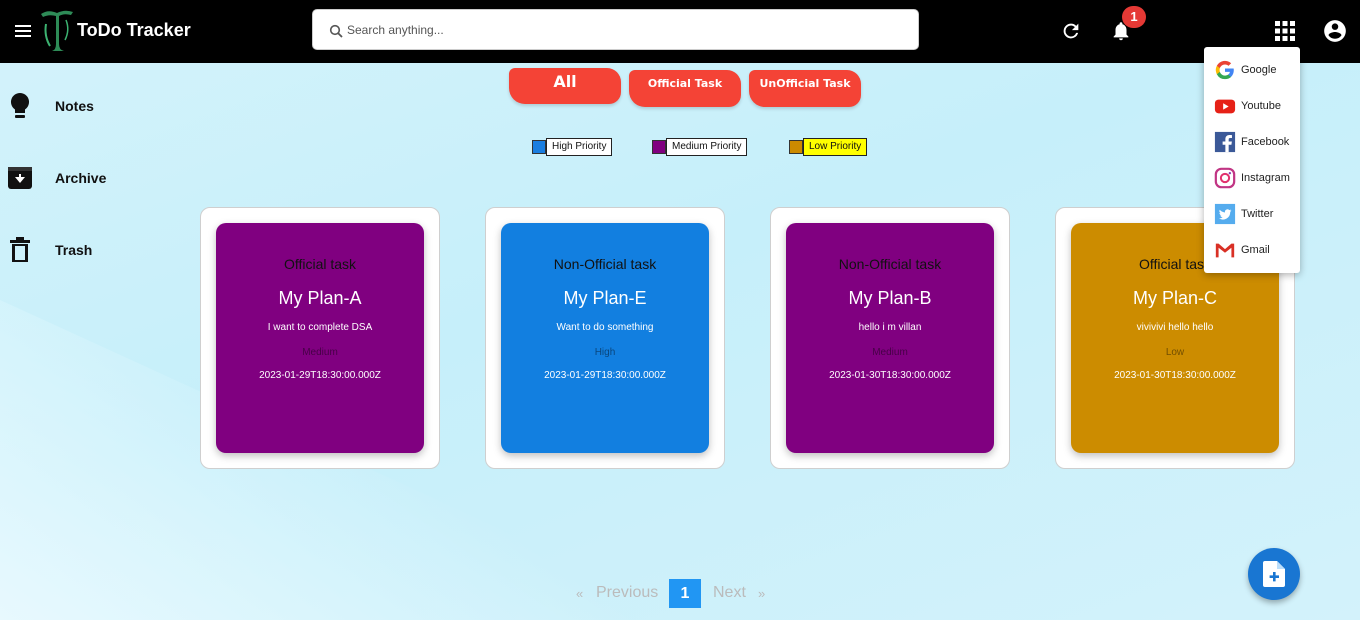  I want to click on lightbulb-icon, so click(20, 105).